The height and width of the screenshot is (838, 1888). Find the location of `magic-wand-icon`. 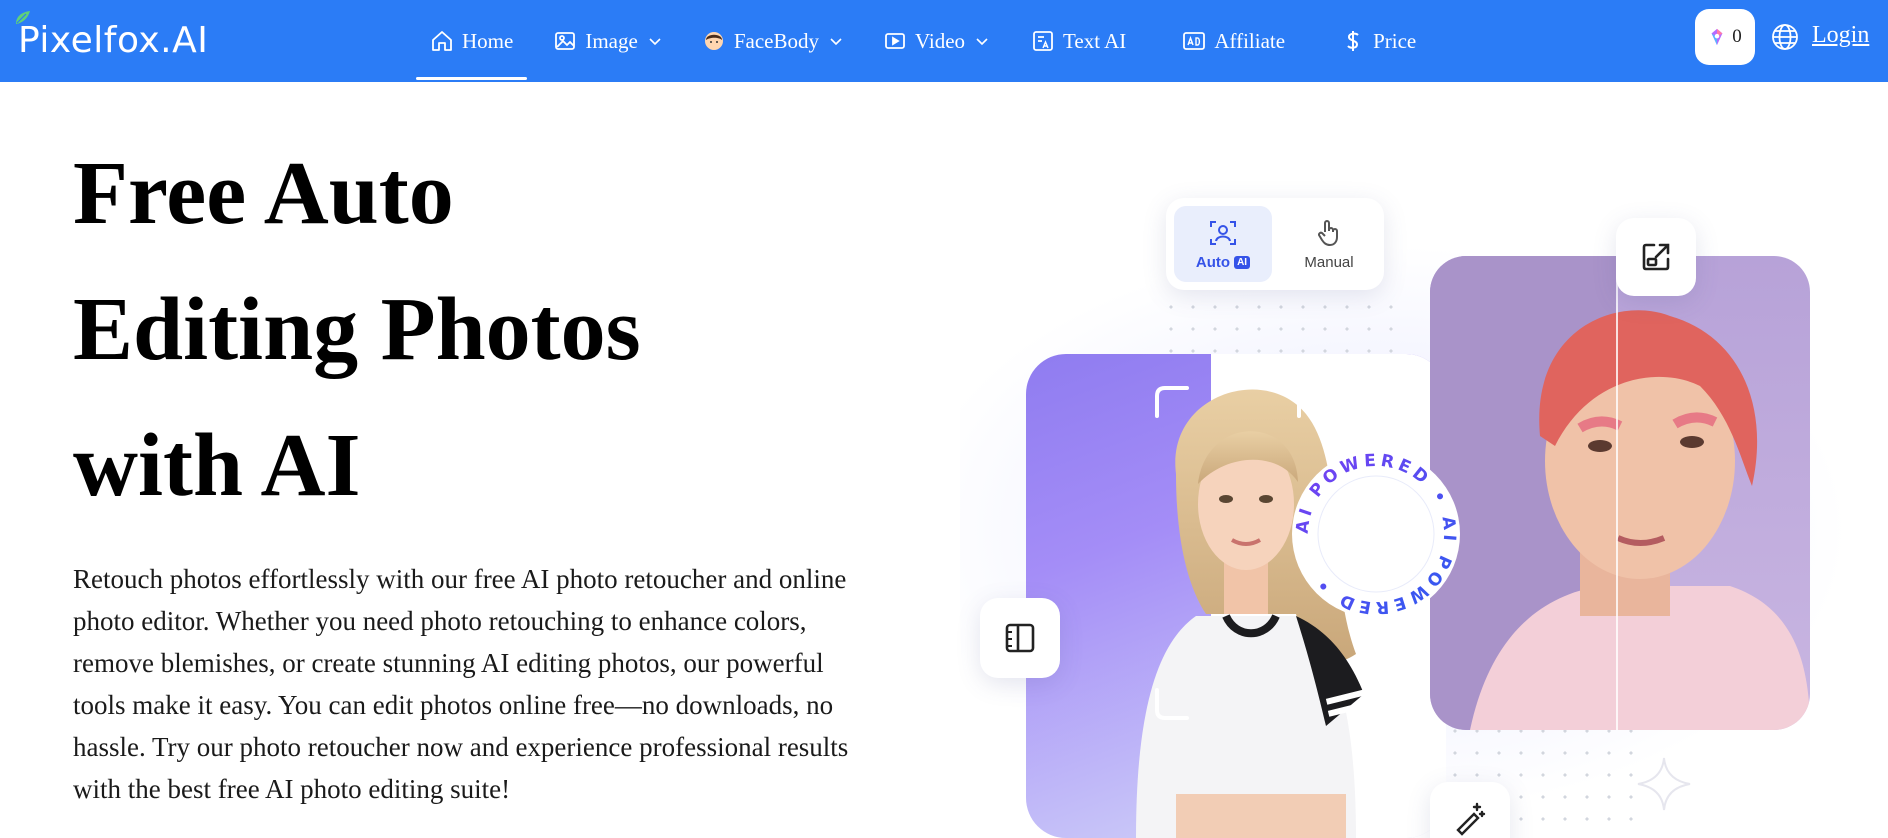

magic-wand-icon is located at coordinates (1471, 819).